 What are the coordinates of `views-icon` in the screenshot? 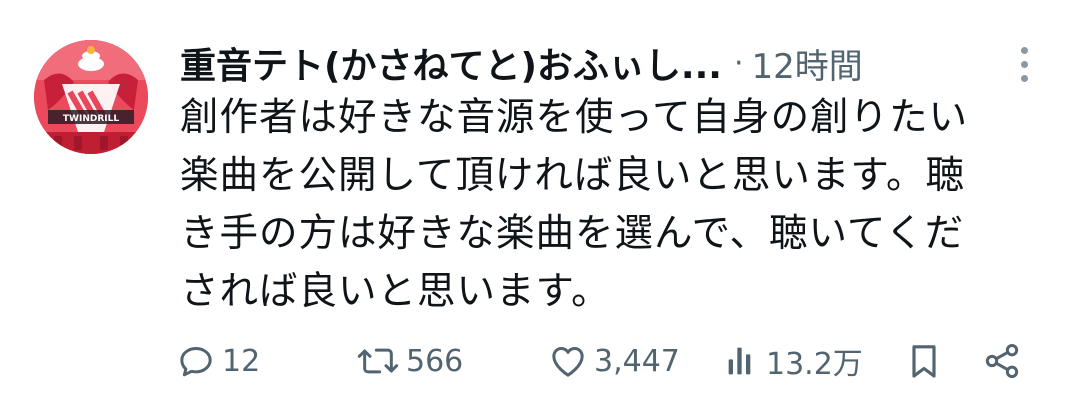 It's located at (739, 361).